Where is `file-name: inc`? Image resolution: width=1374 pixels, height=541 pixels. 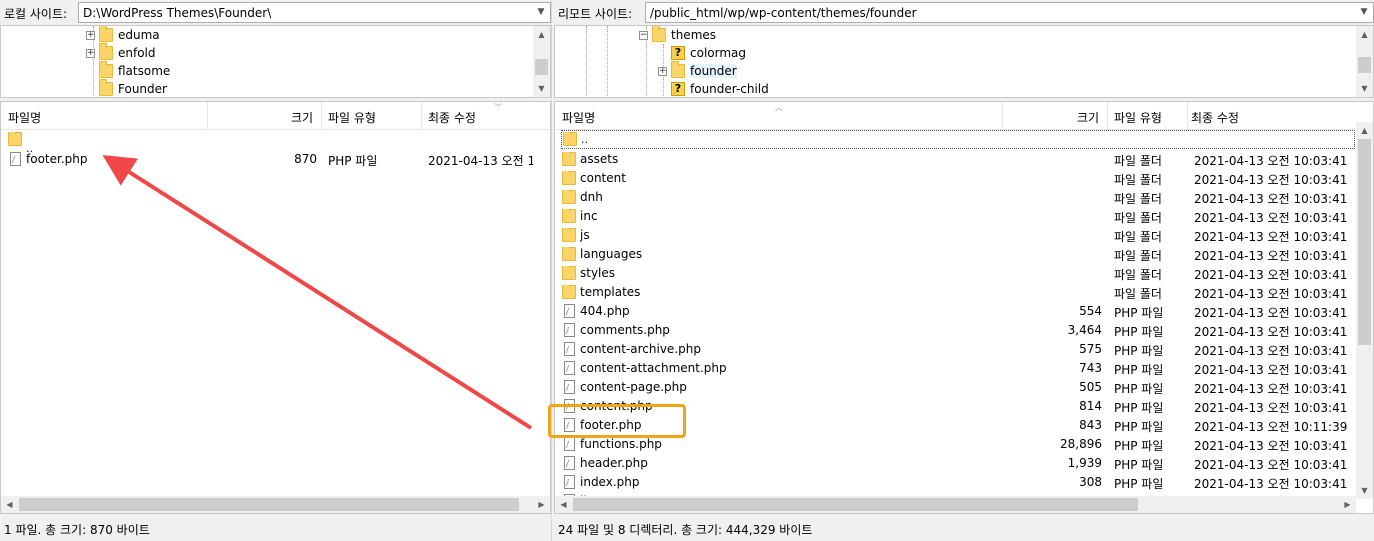 file-name: inc is located at coordinates (589, 216).